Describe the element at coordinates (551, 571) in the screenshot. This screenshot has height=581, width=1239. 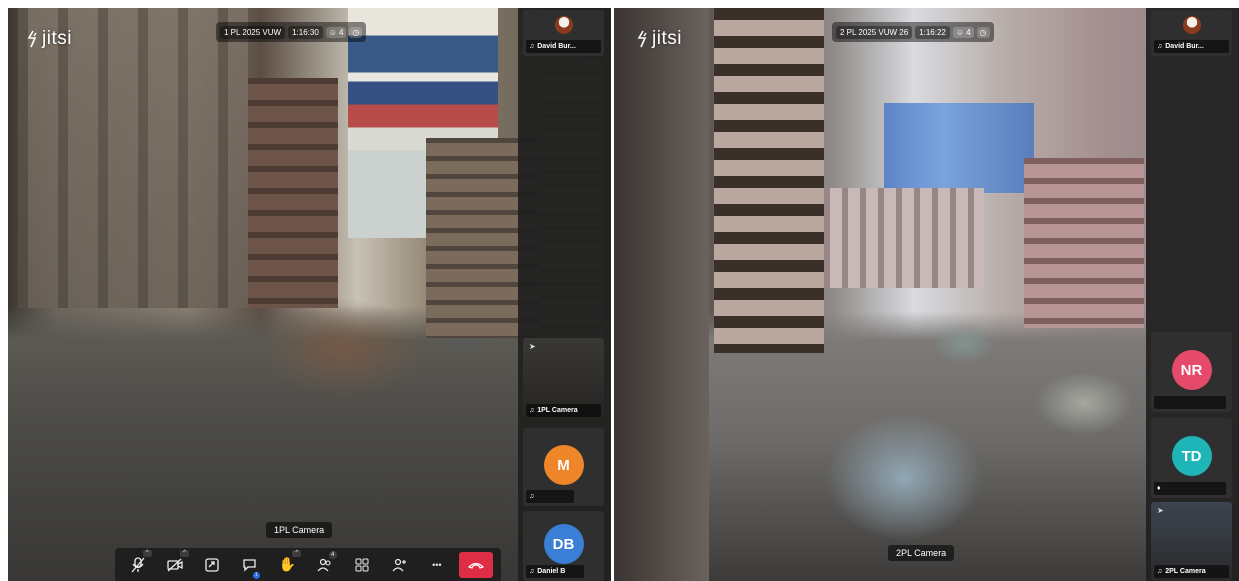
I see `participant-name: Daniel B` at that location.